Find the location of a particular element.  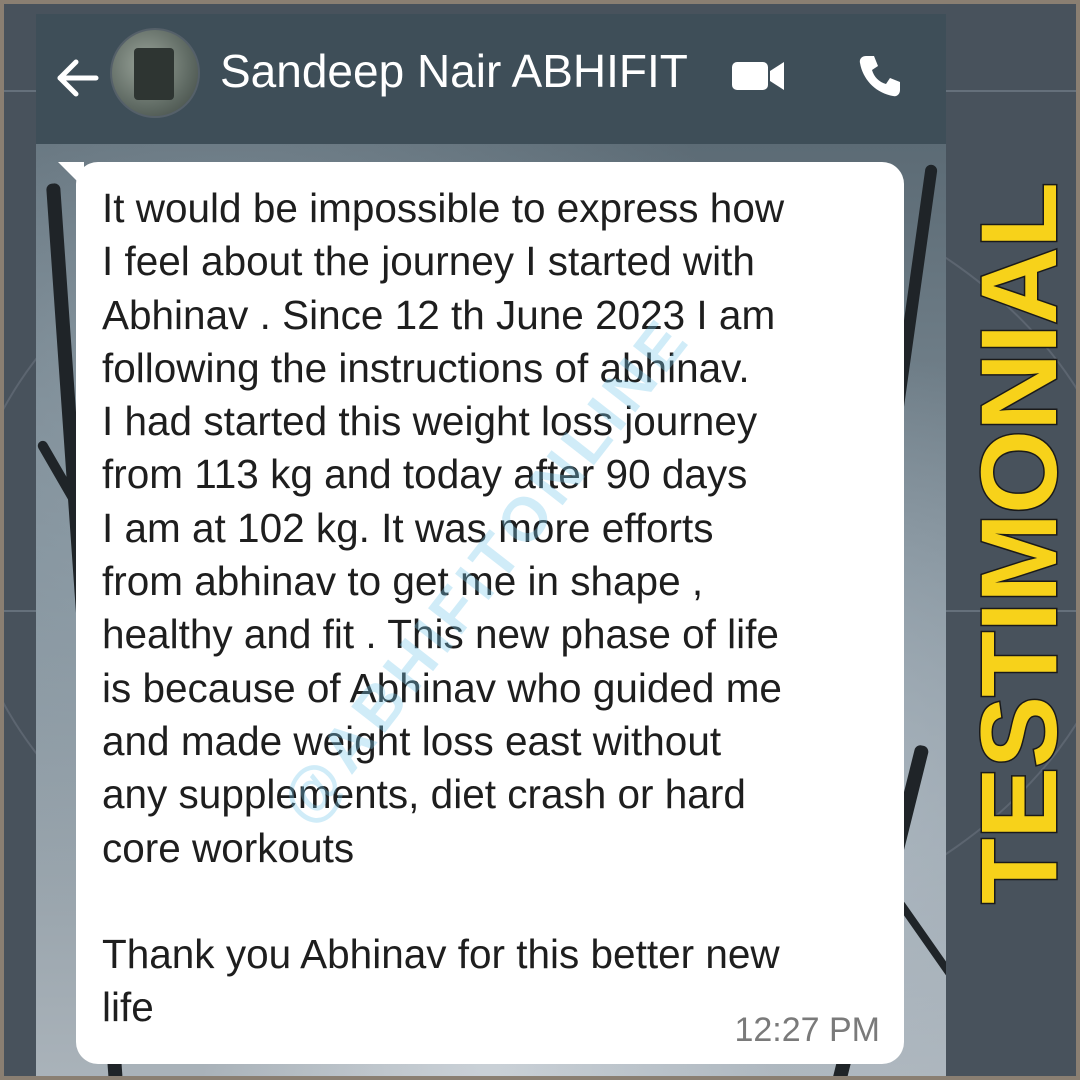

avatar-figure is located at coordinates (154, 74).